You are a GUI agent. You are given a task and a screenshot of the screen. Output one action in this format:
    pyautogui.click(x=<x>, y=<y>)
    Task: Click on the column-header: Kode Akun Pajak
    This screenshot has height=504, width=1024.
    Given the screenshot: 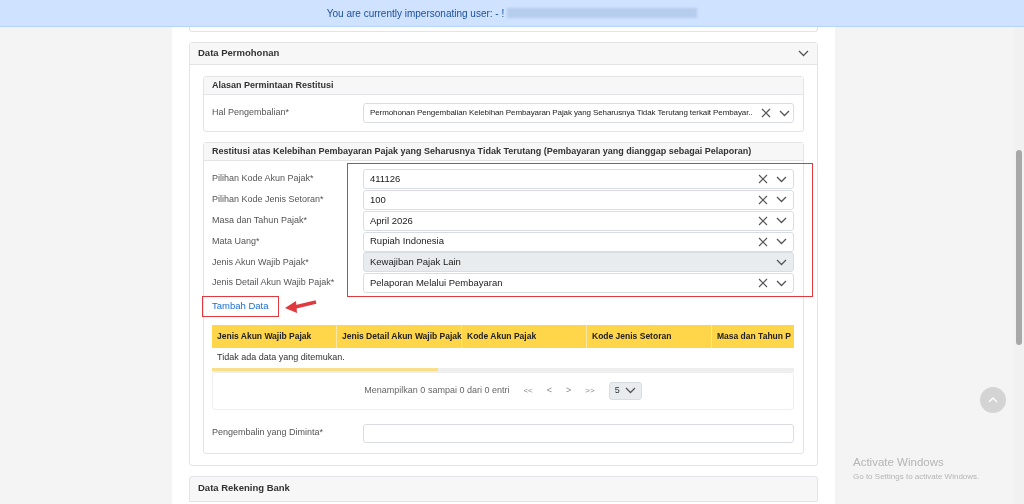 What is the action you would take?
    pyautogui.click(x=524, y=336)
    